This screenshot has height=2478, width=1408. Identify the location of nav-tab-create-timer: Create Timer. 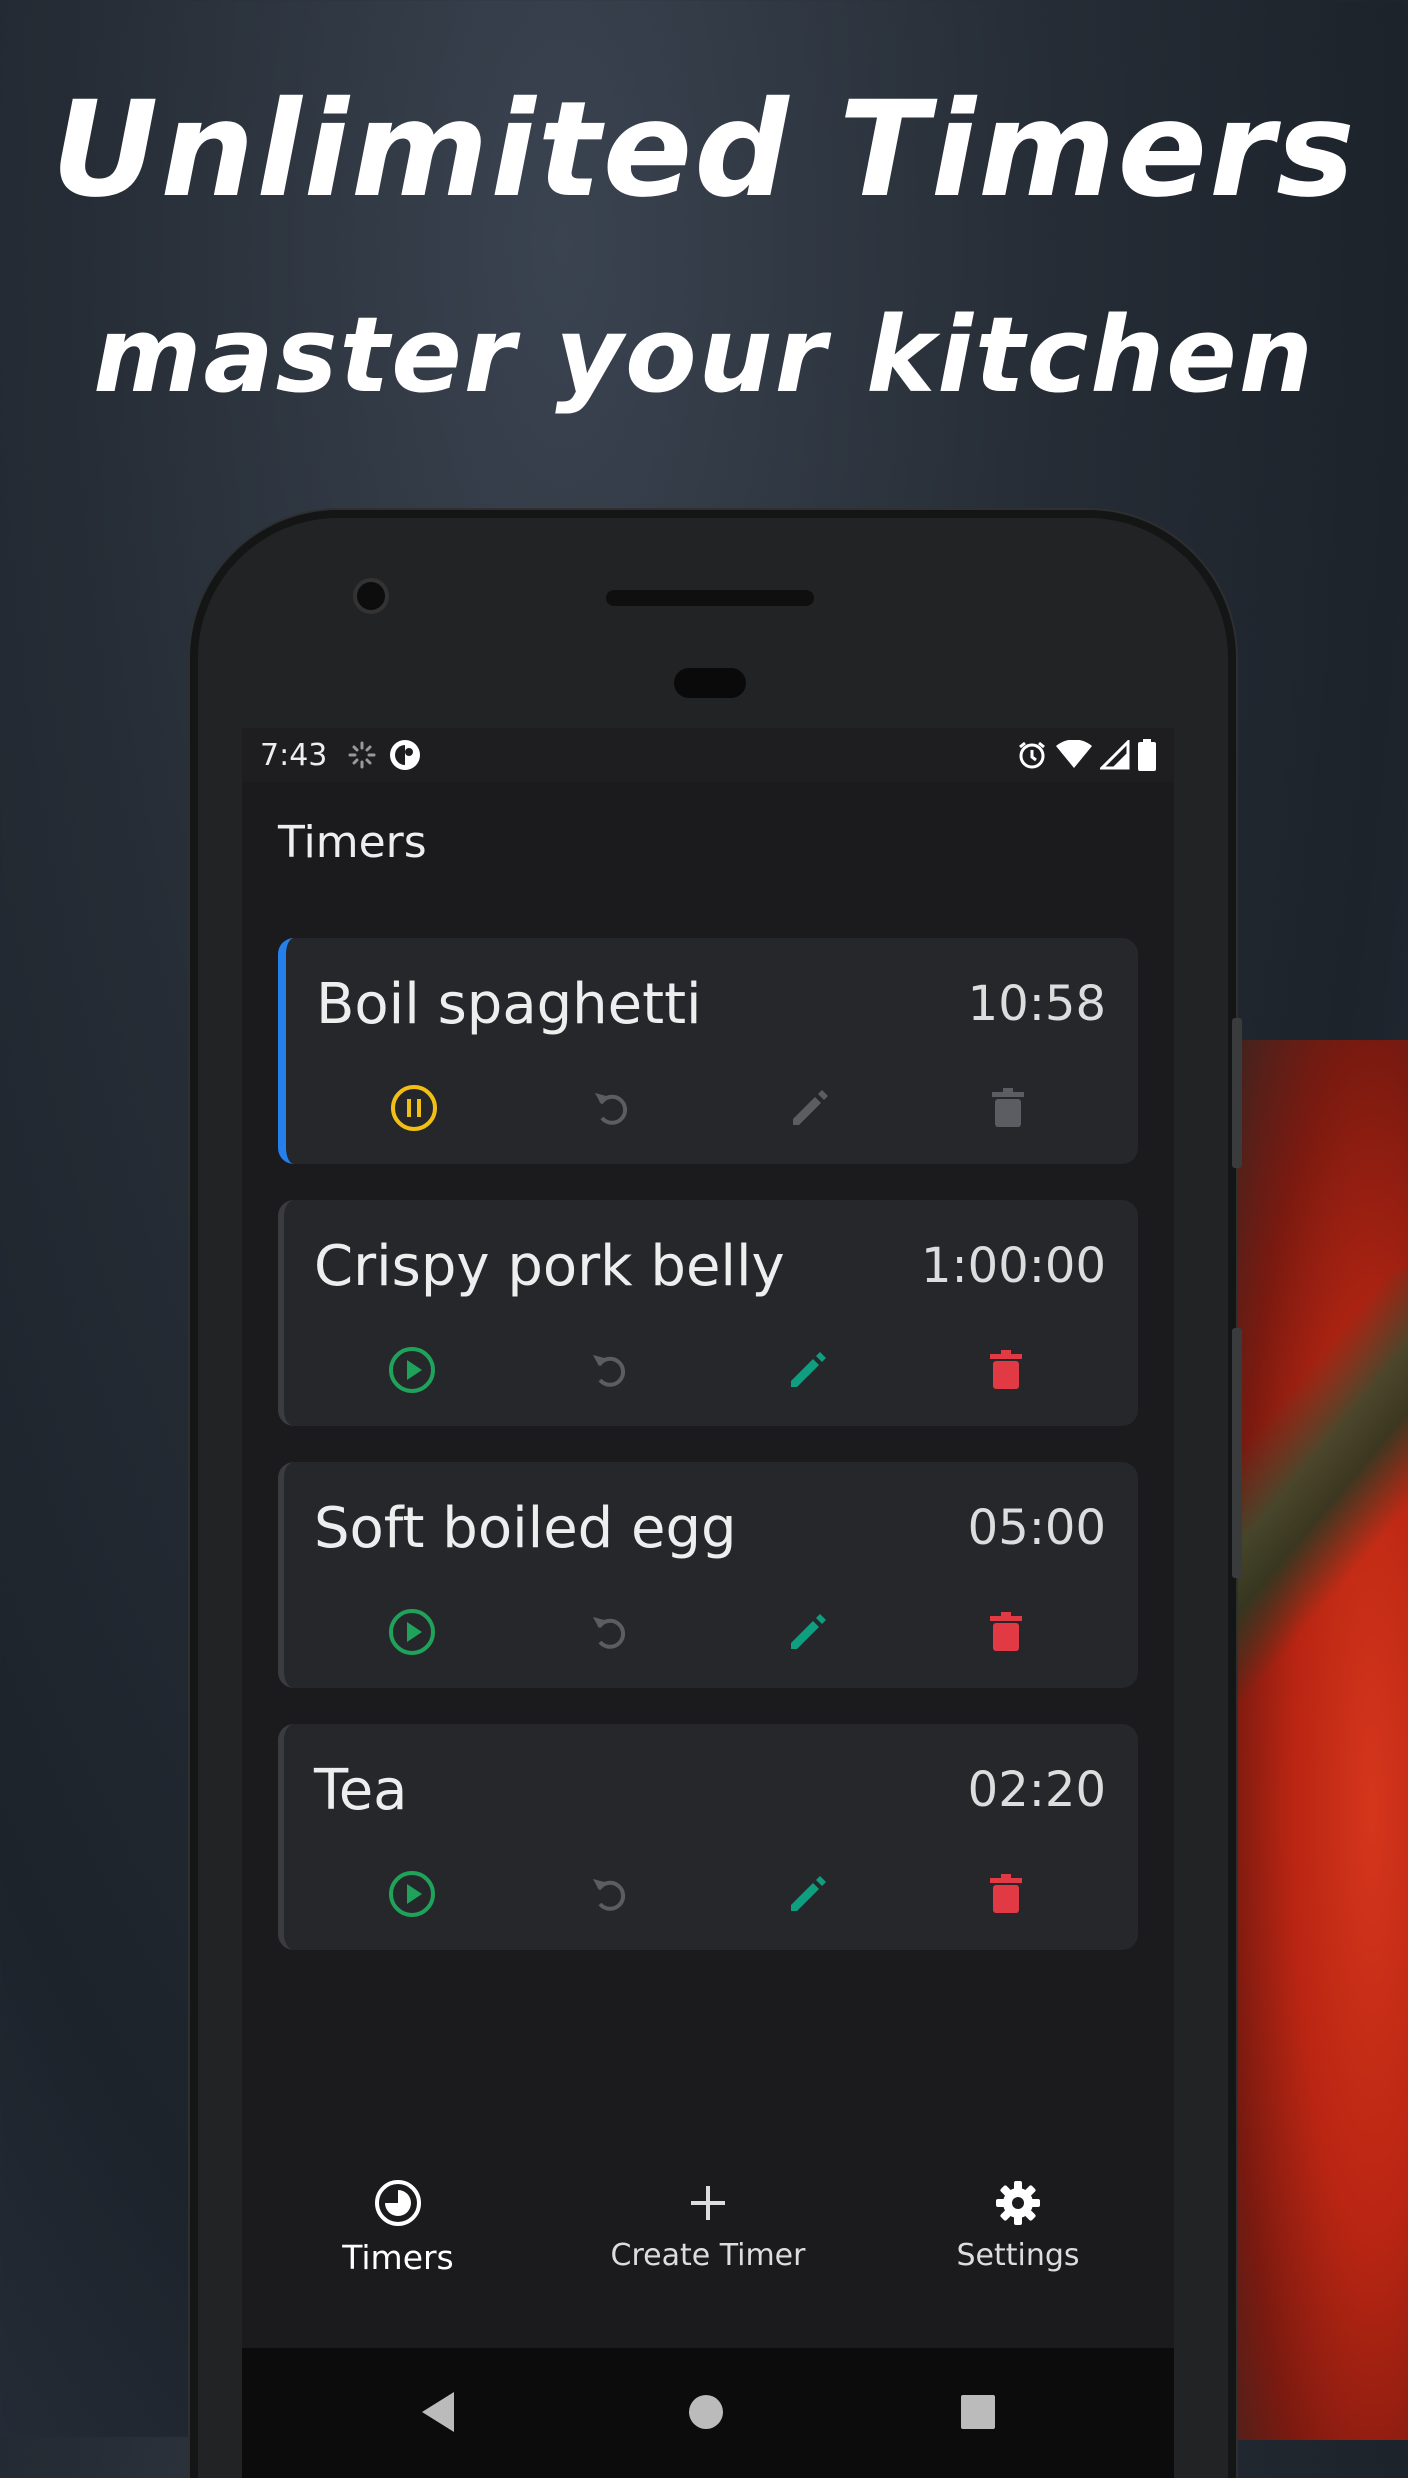
(708, 2225).